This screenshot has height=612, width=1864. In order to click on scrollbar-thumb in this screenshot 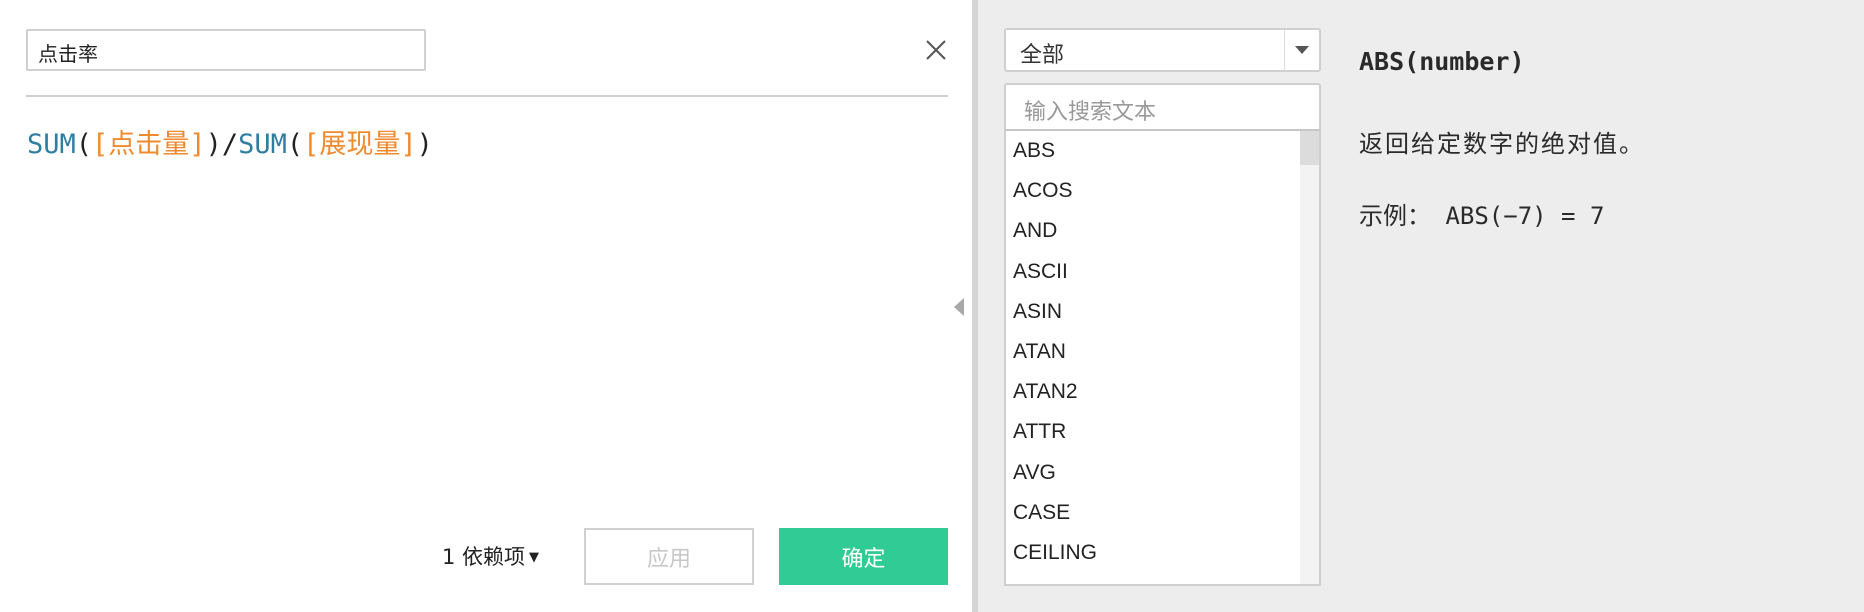, I will do `click(1309, 148)`.